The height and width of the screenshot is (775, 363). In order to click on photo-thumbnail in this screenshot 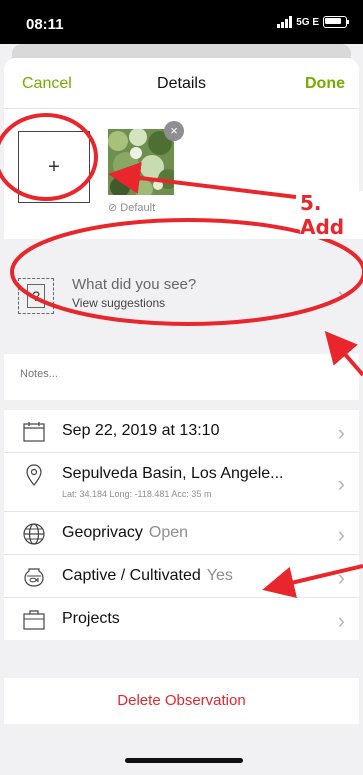, I will do `click(141, 162)`.